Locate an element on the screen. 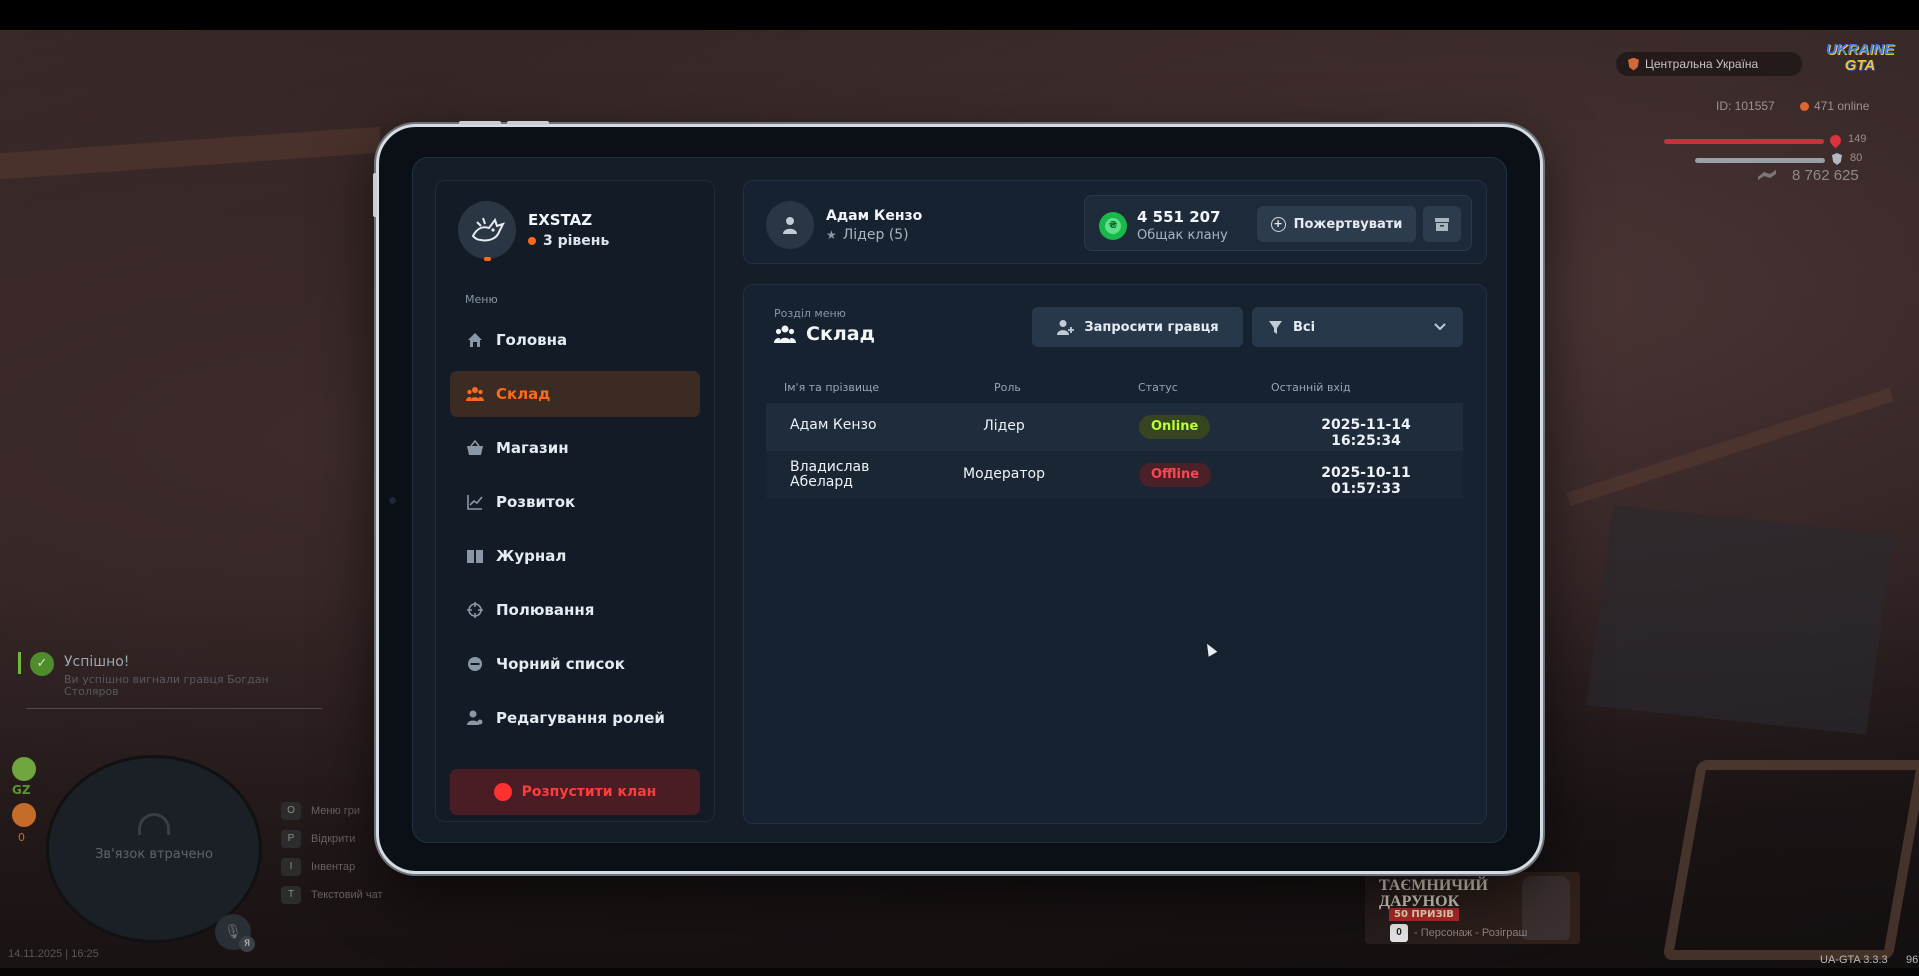 Image resolution: width=1919 pixels, height=976 pixels. hotkey-item: T Текстовий чат is located at coordinates (332, 895).